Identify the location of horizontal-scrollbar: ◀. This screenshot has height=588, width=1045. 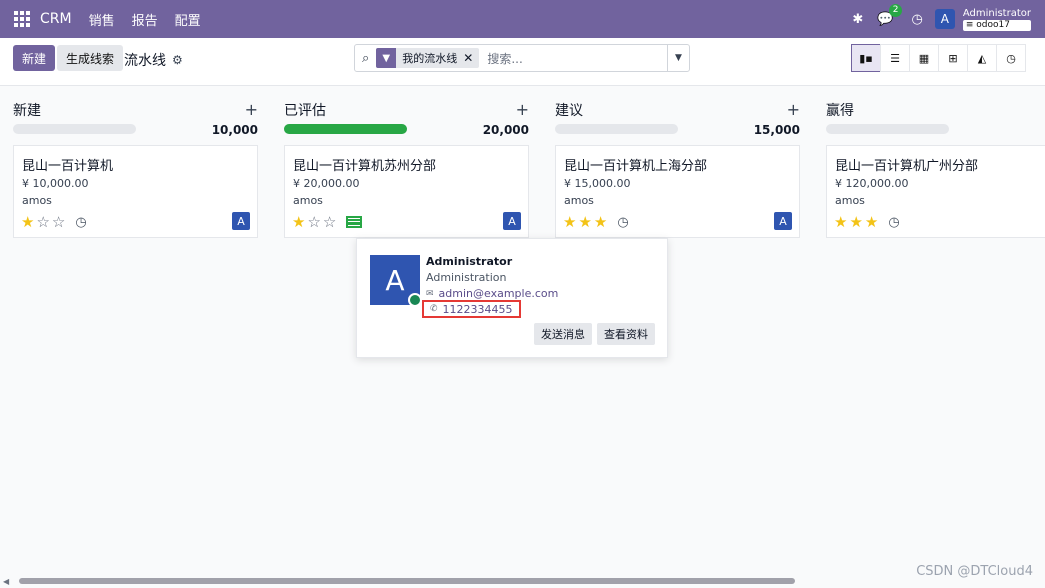
(522, 581).